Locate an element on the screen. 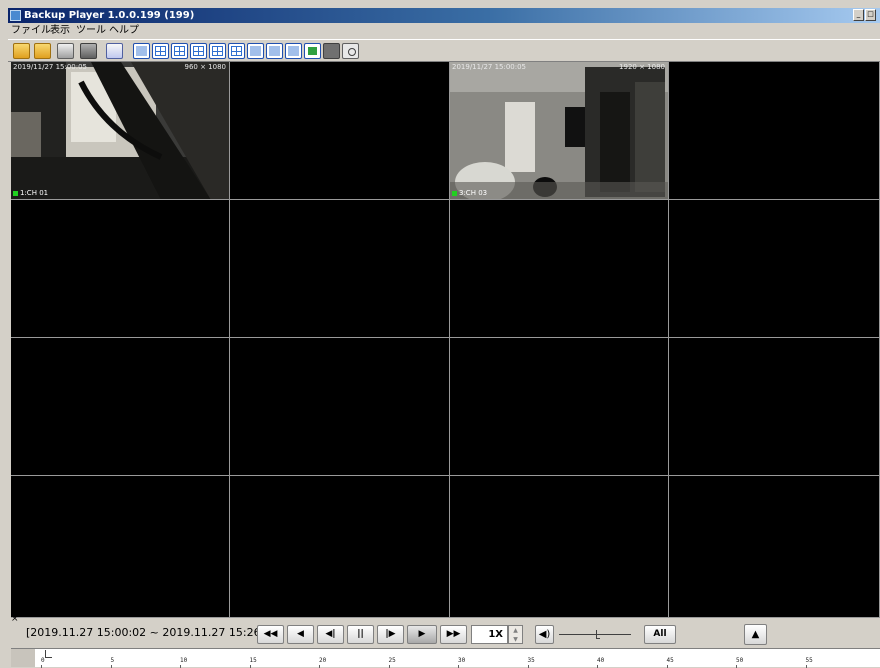  maximize-button: □ is located at coordinates (870, 15).